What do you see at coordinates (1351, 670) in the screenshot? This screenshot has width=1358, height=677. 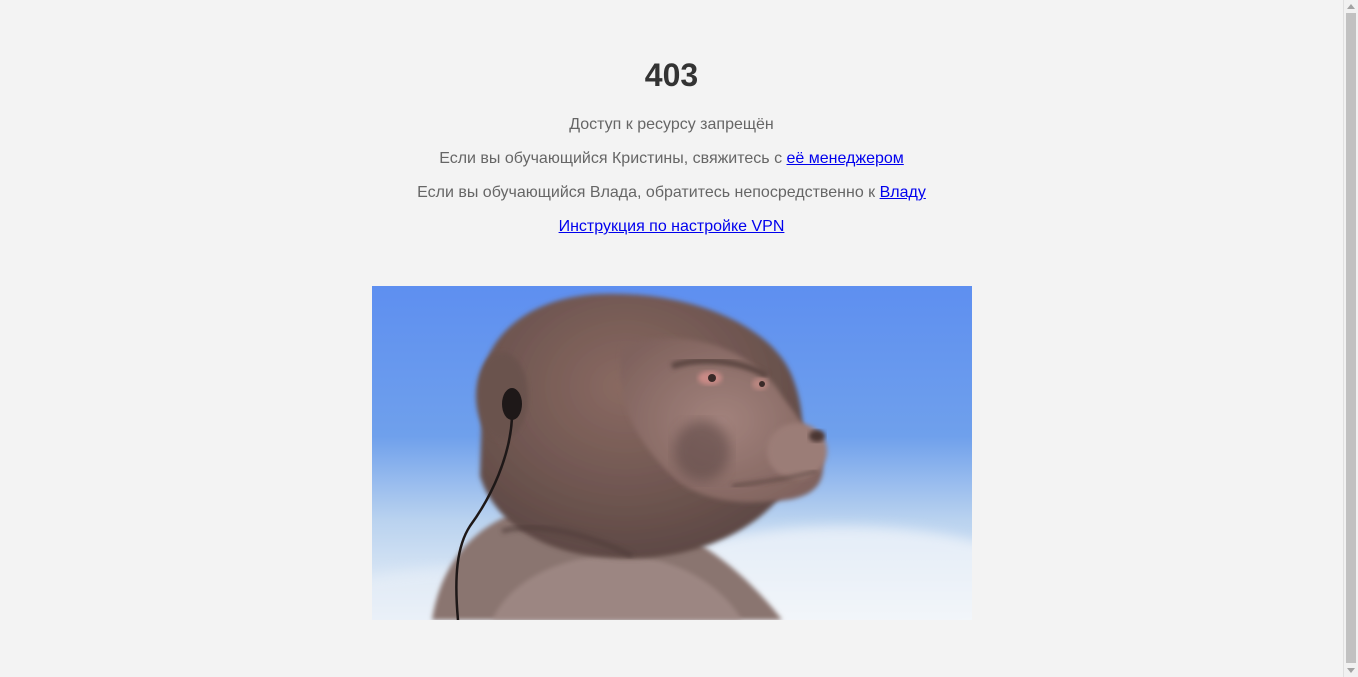 I see `scroll-down-arrow-icon` at bounding box center [1351, 670].